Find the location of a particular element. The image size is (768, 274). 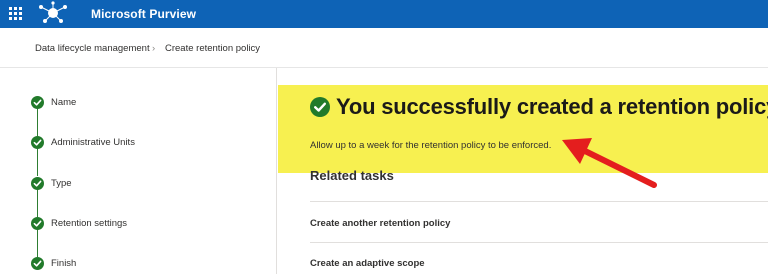

create-adaptive-scope-link: Create an adaptive scope is located at coordinates (367, 263).